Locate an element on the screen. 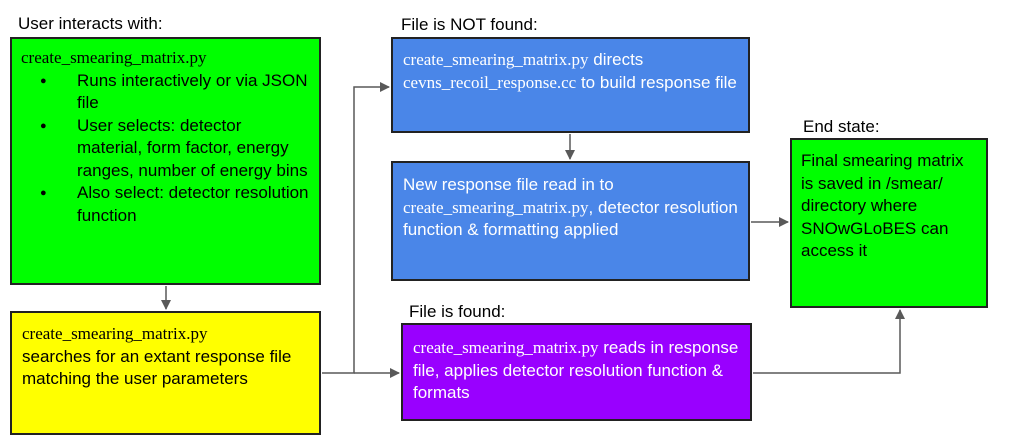 This screenshot has height=447, width=1017. arrow-found-to-end is located at coordinates (829, 341).